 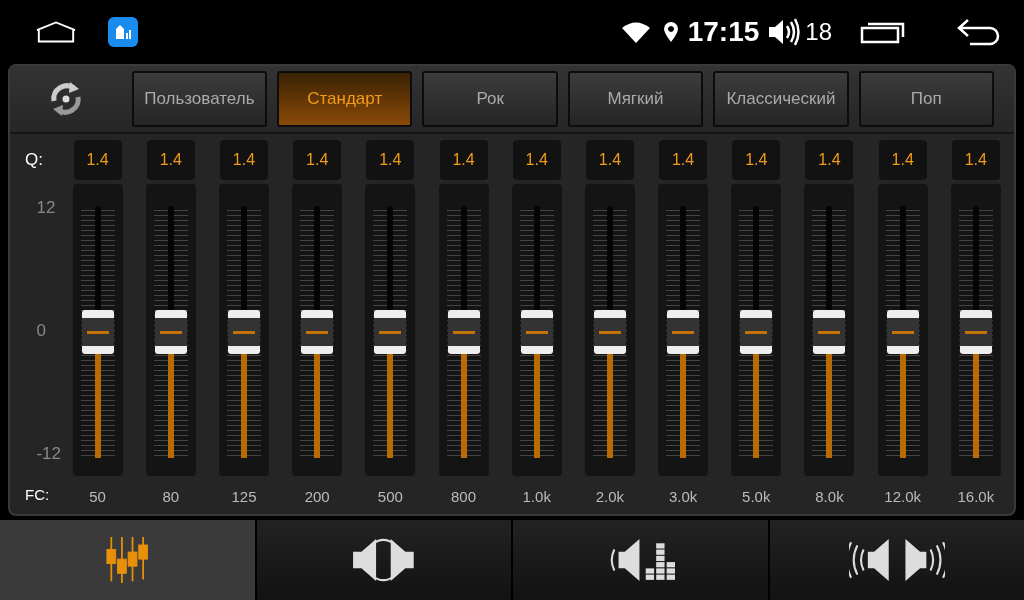 I want to click on preset-button: Стандарт, so click(x=345, y=99).